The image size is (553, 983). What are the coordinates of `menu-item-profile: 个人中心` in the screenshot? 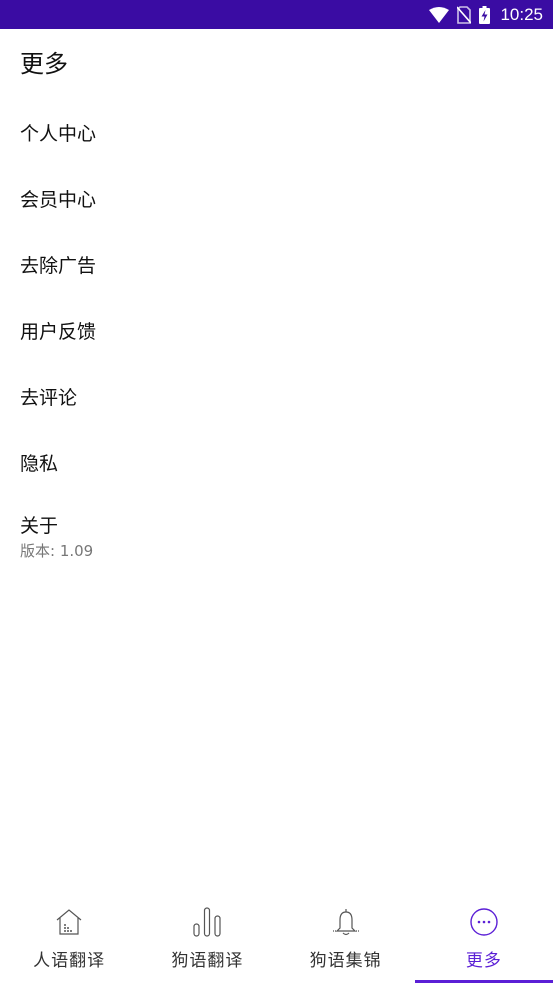 It's located at (276, 132).